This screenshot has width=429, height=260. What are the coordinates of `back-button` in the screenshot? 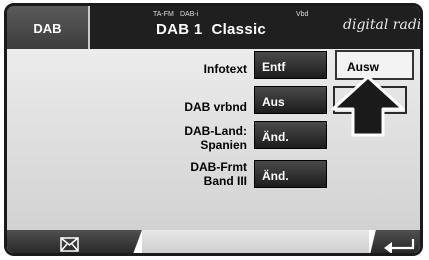 It's located at (394, 241).